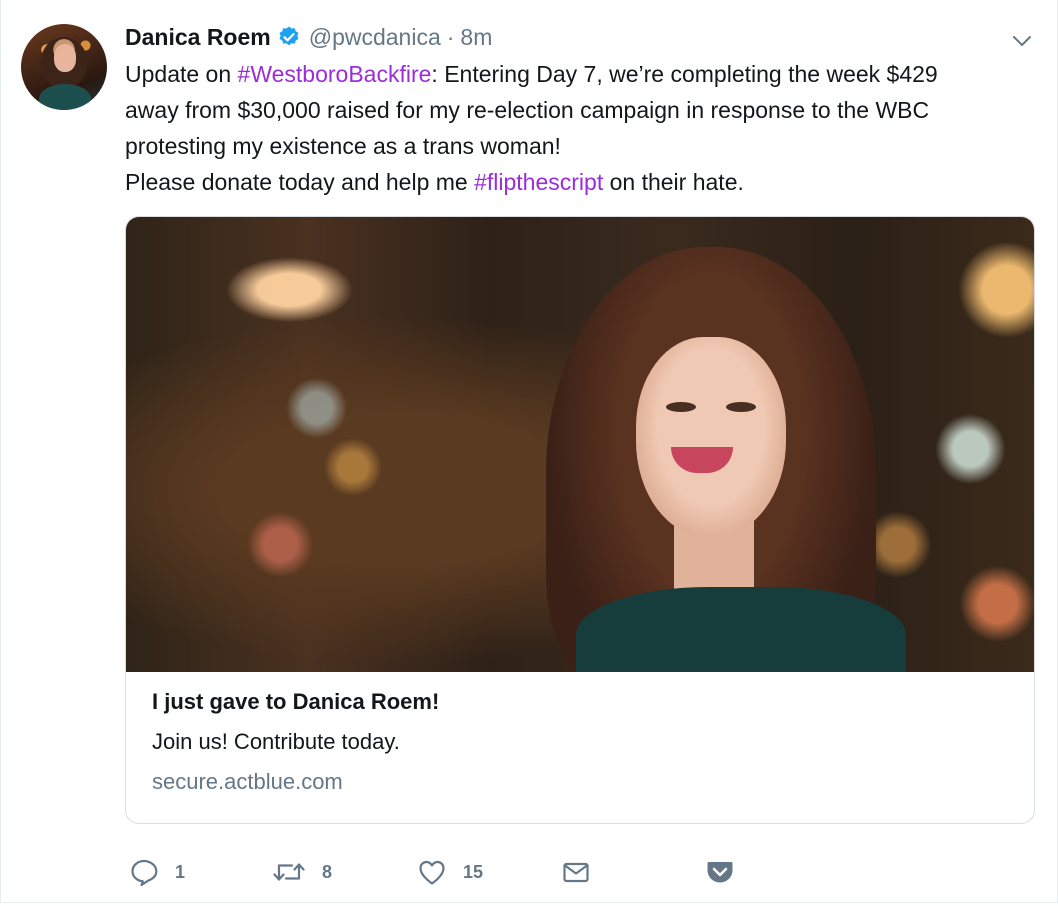 The image size is (1058, 906). I want to click on retweet-count: 8, so click(327, 871).